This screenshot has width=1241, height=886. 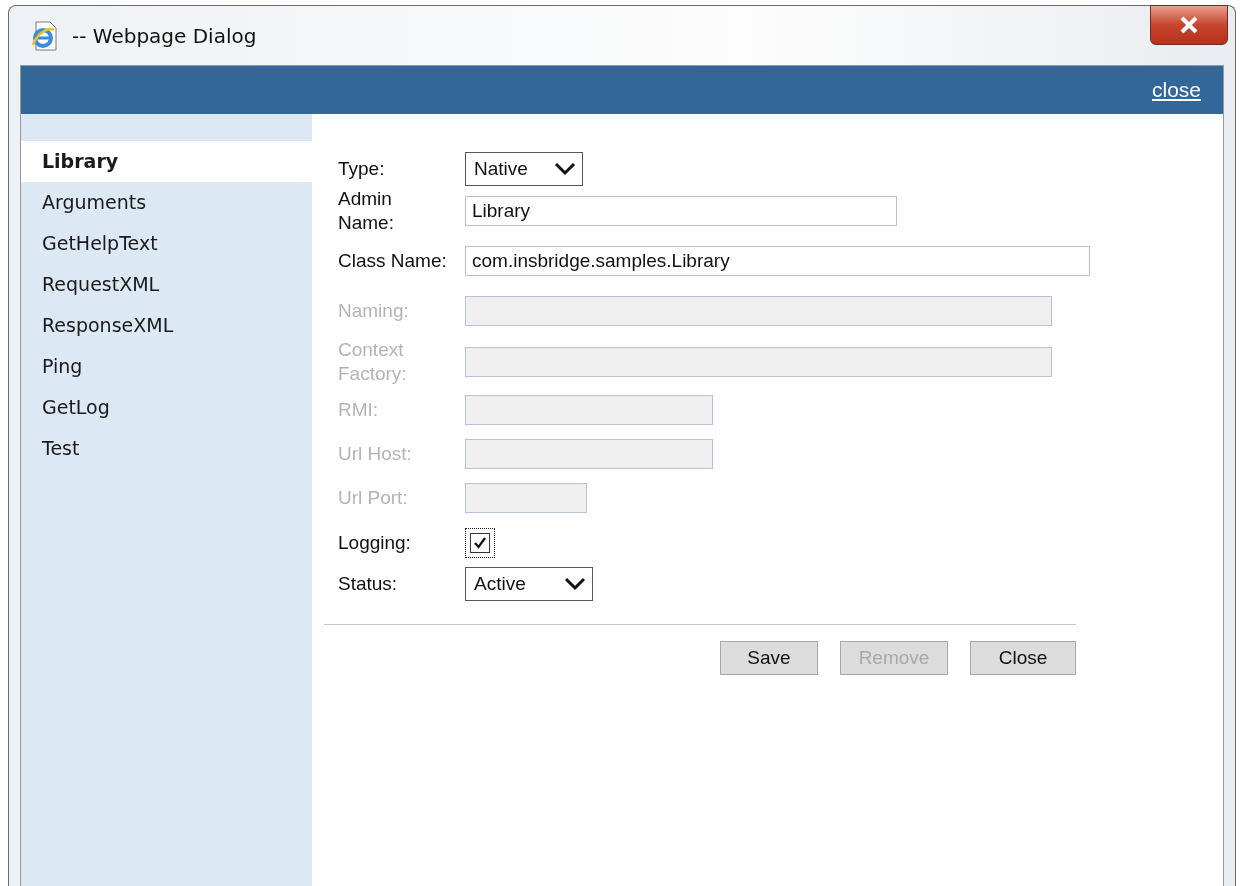 I want to click on field-label: Url Host:, so click(x=375, y=454).